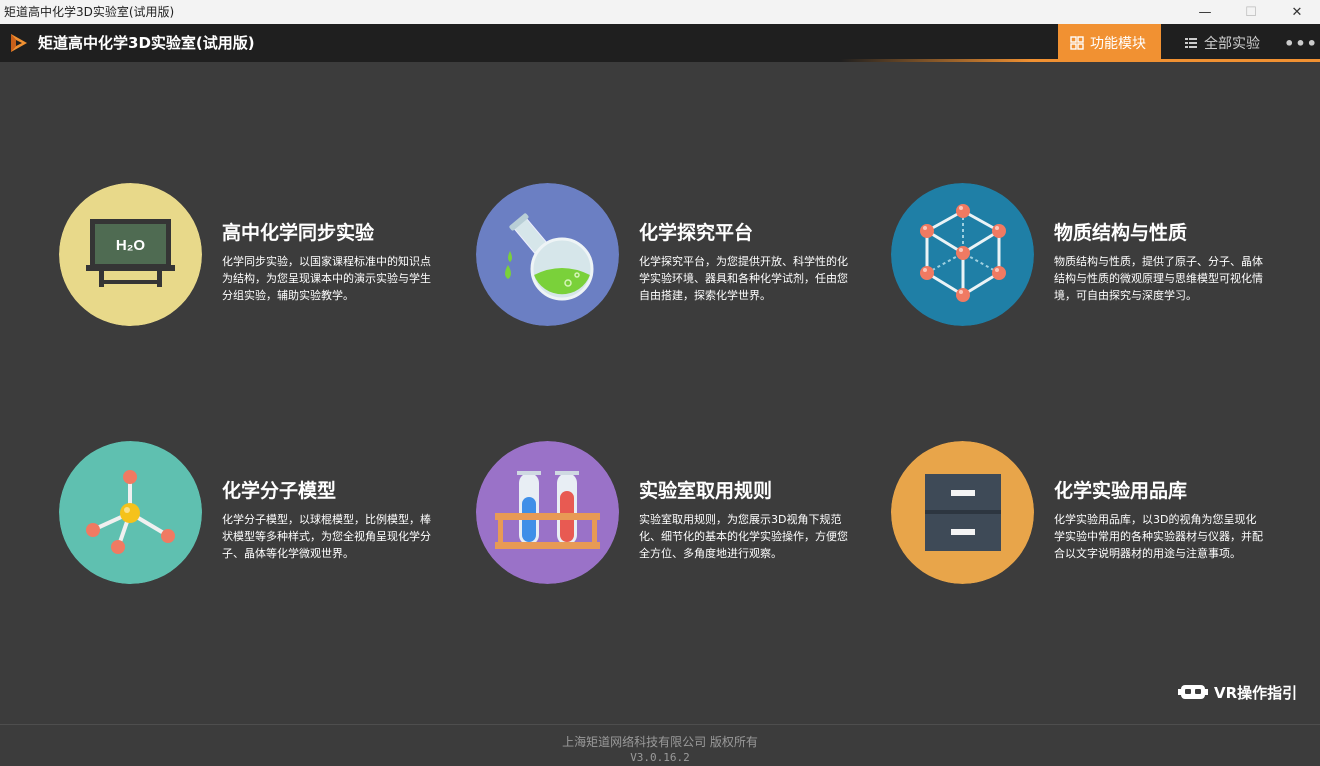  What do you see at coordinates (696, 233) in the screenshot?
I see `module-title: 化学探究平台` at bounding box center [696, 233].